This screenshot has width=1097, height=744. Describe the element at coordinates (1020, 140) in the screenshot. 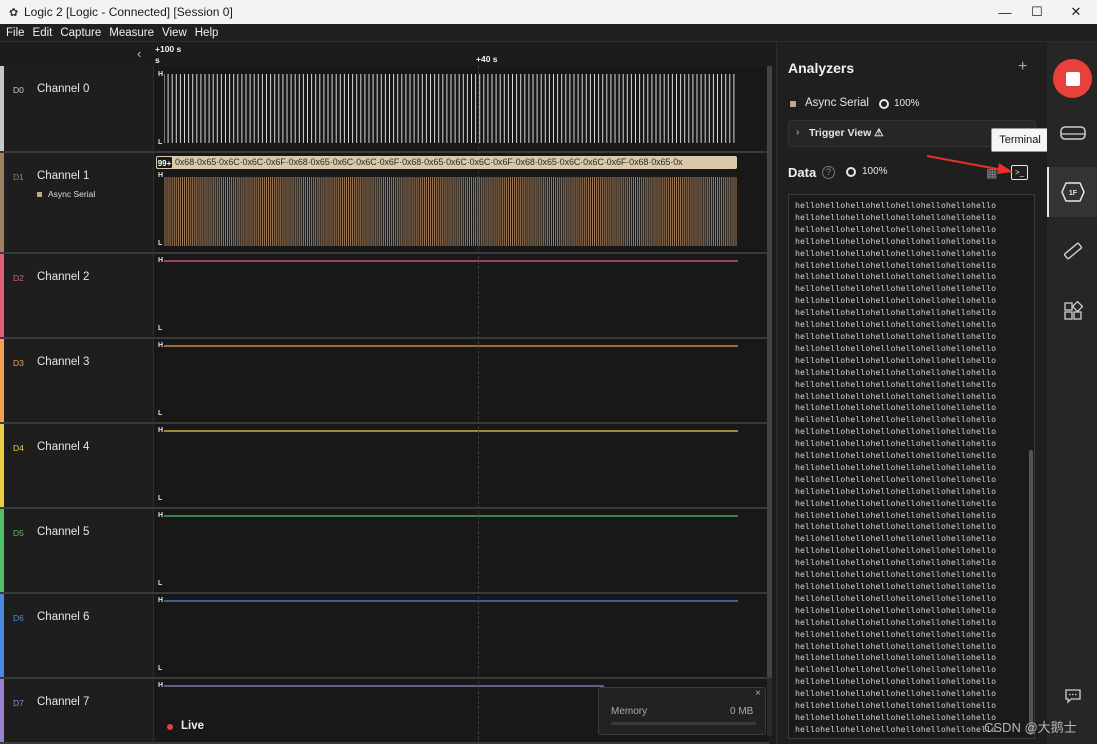

I see `terminal-tooltip: Terminal` at that location.